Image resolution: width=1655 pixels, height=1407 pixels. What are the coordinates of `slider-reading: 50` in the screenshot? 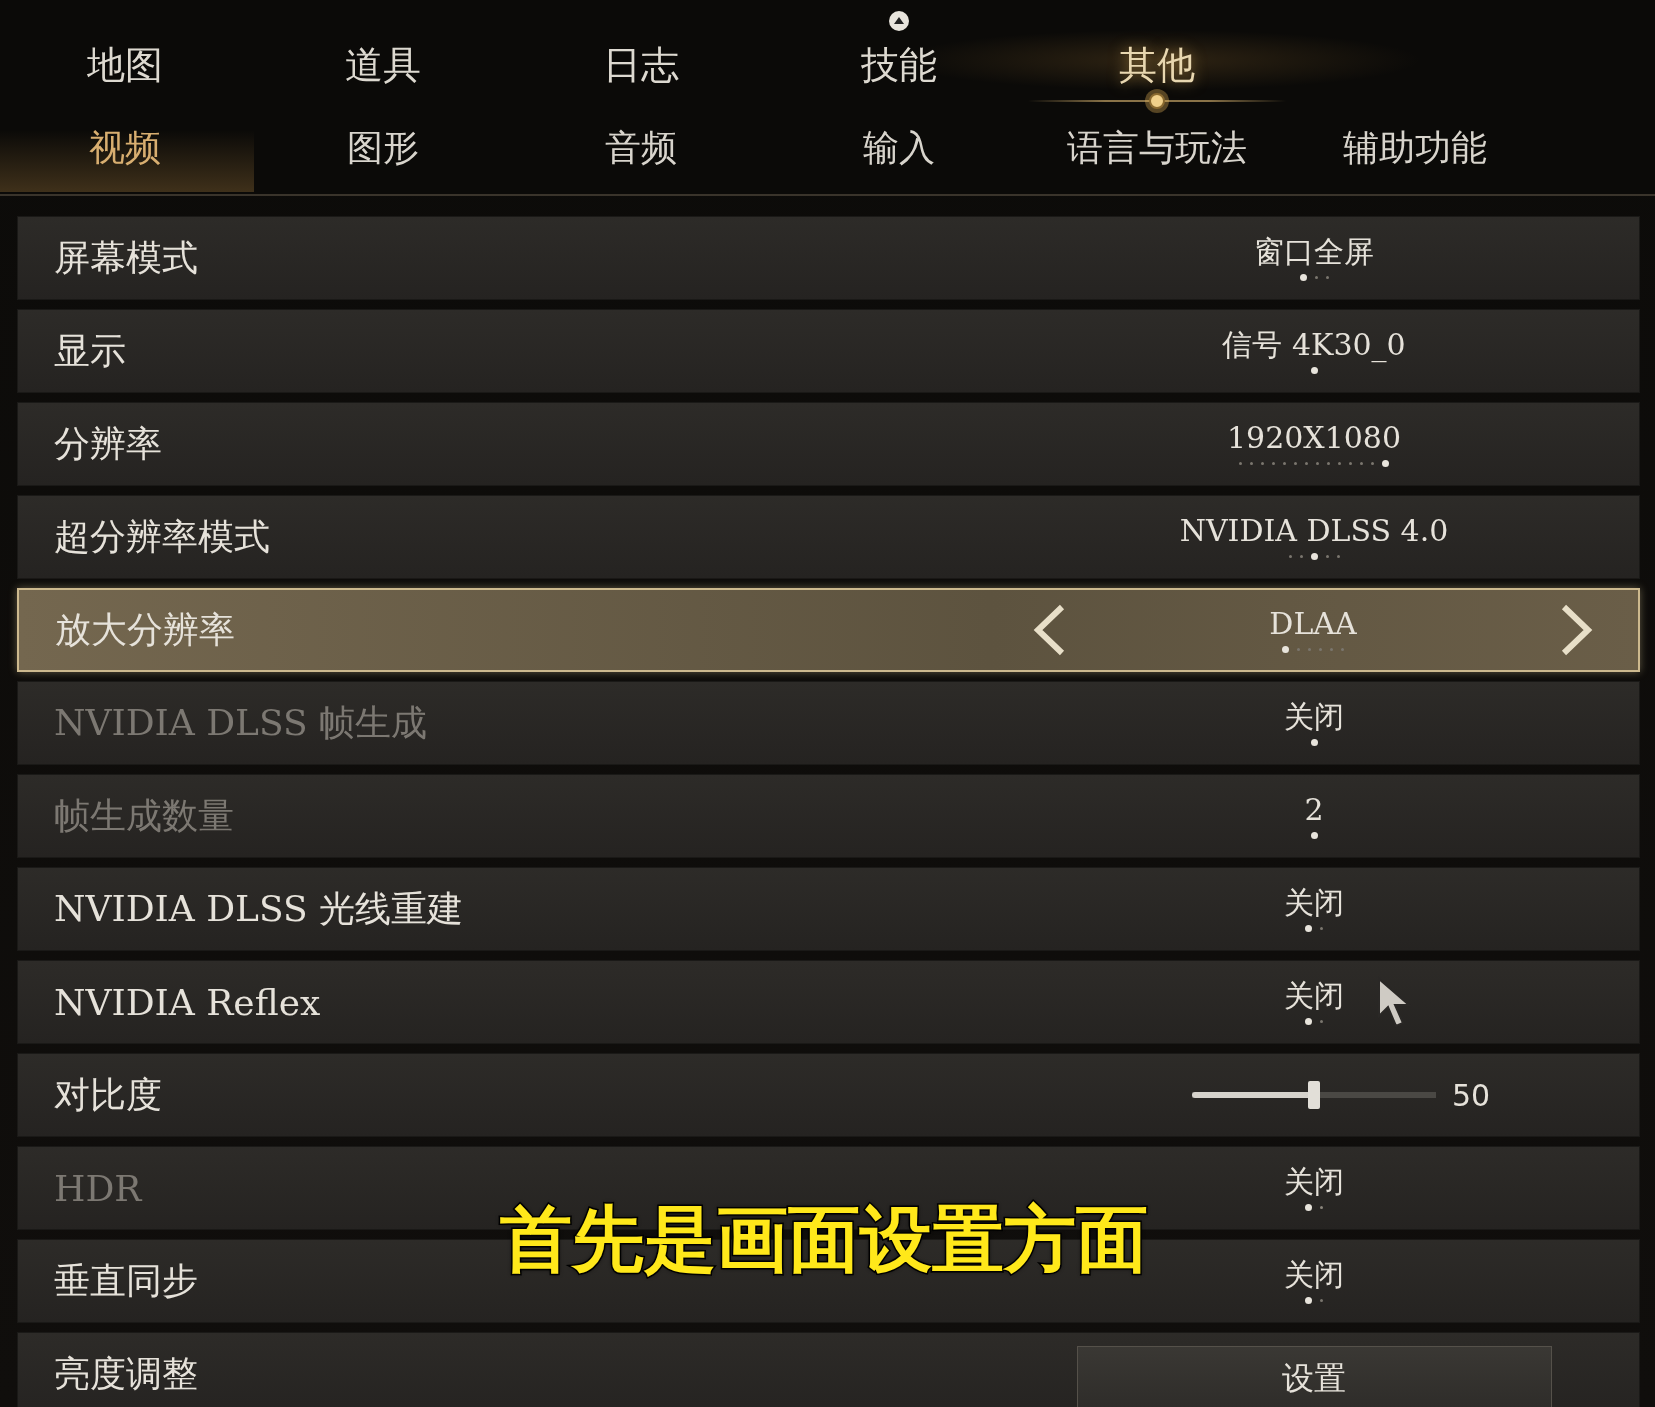 It's located at (1471, 1095).